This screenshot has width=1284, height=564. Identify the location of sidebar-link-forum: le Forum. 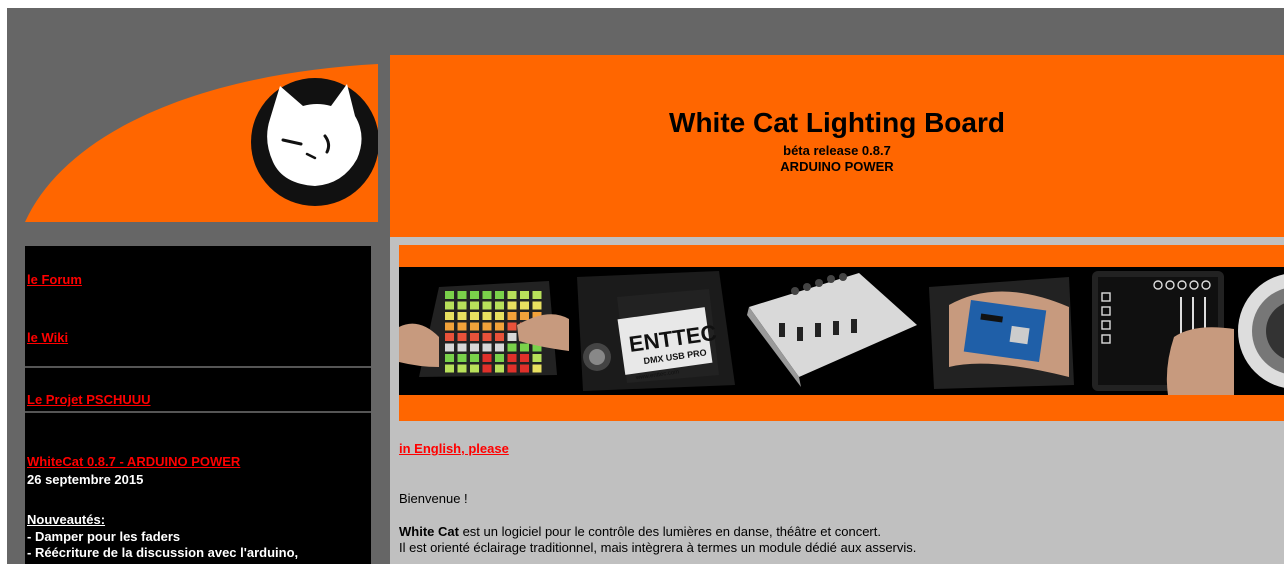
(54, 279).